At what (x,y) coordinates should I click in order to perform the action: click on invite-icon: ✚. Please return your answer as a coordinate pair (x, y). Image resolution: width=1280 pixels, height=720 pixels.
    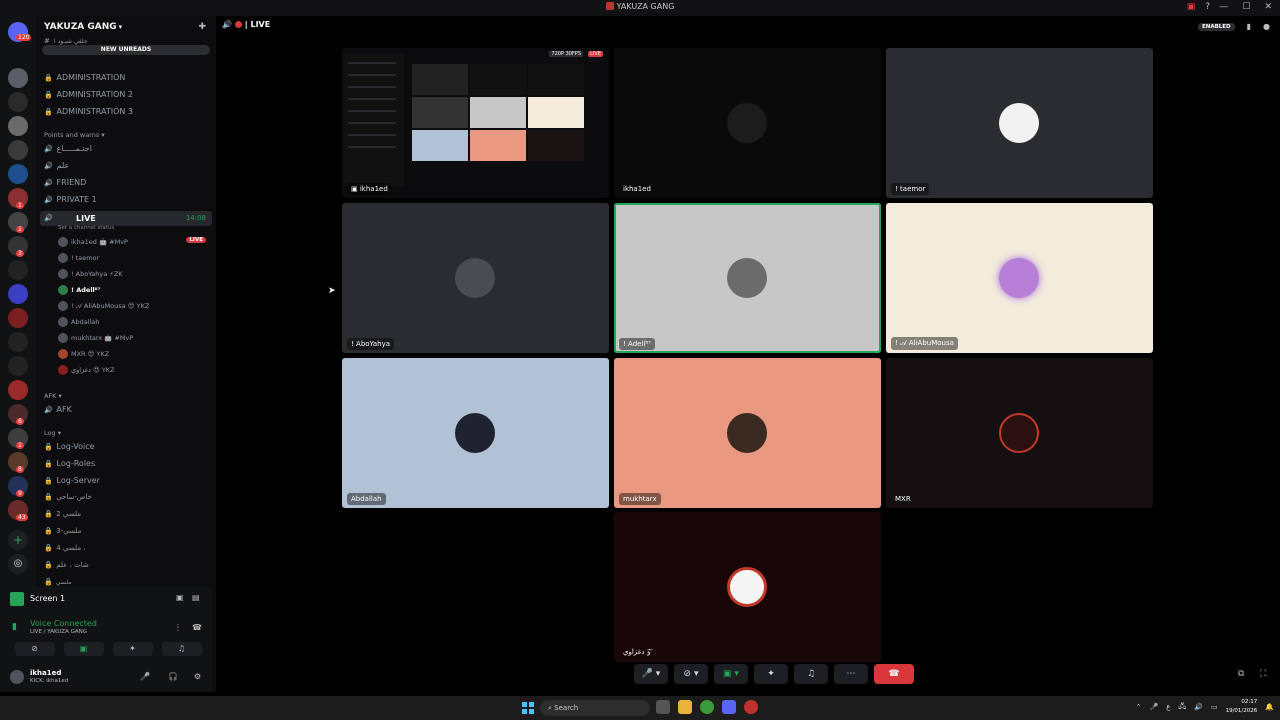
    Looking at the image, I should click on (202, 27).